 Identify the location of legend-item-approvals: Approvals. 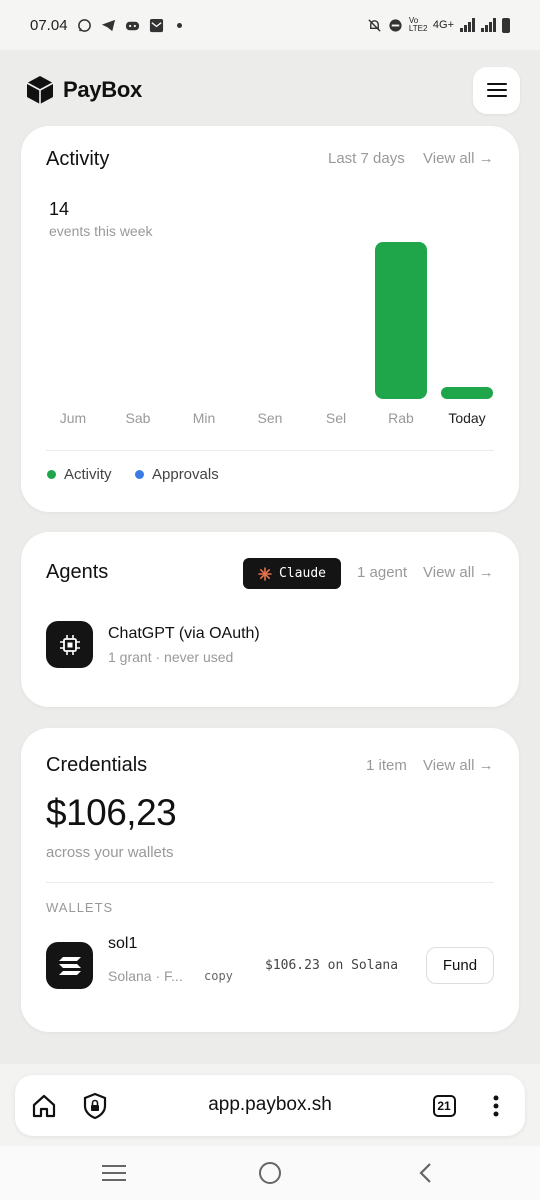
(177, 474).